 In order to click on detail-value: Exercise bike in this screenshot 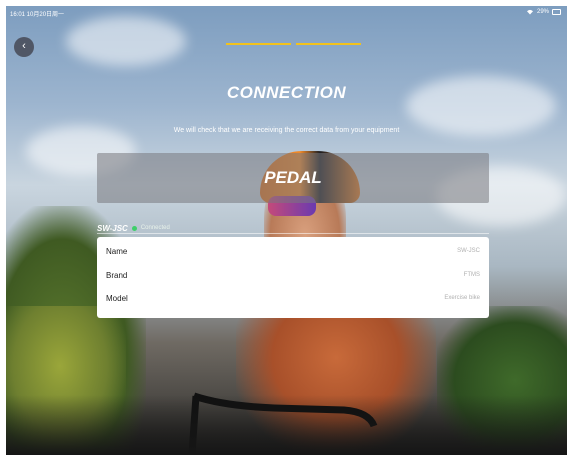, I will do `click(462, 298)`.